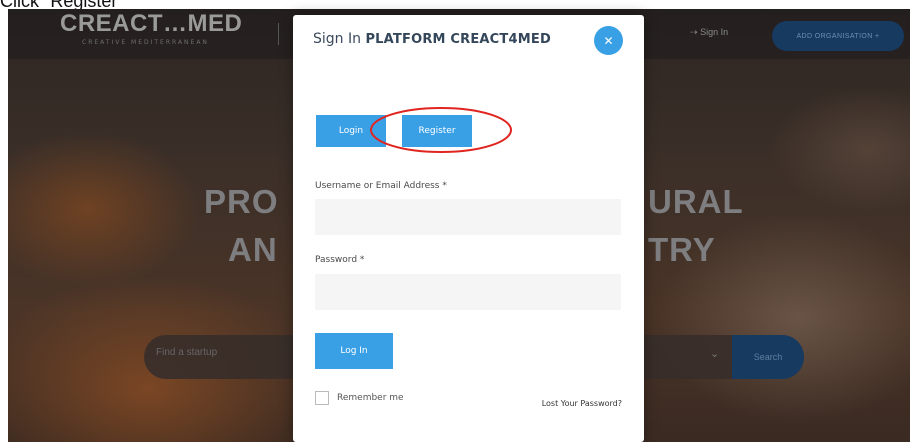 The height and width of the screenshot is (442, 918). I want to click on remember-me-checkbox, so click(322, 398).